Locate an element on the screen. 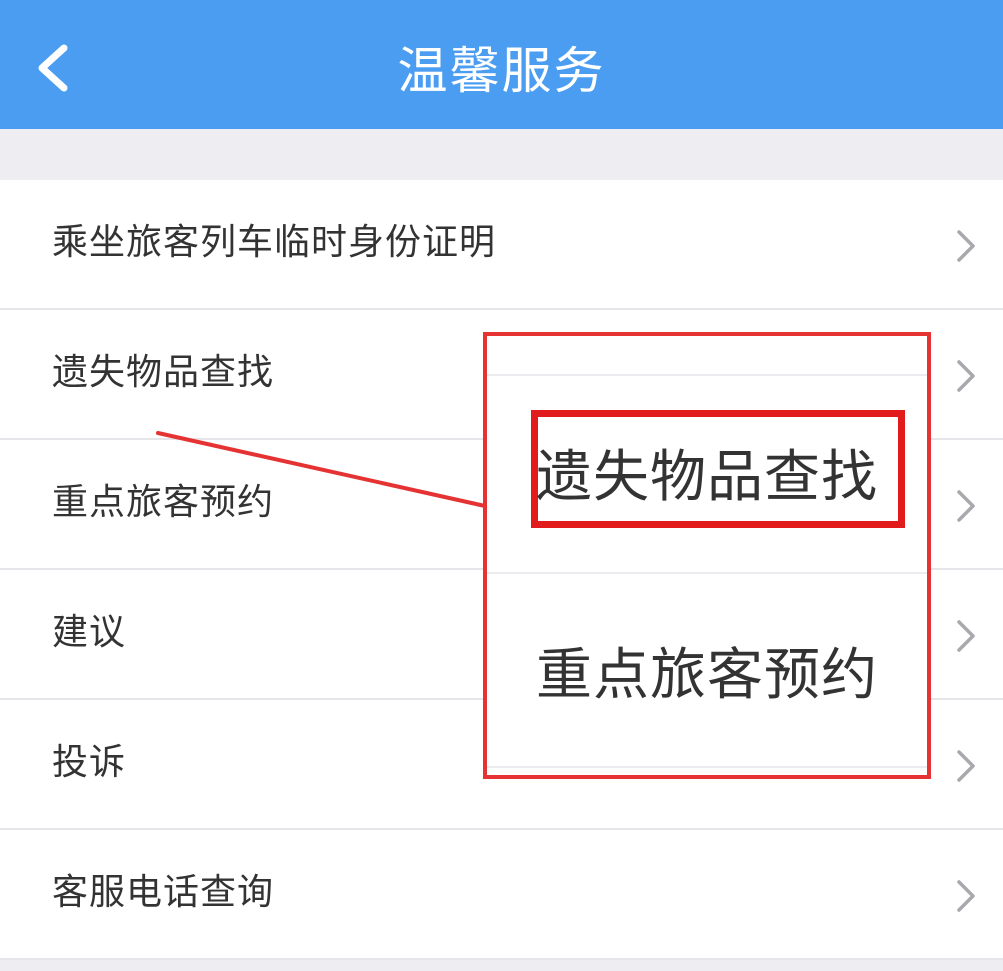  list-item-temp-id: 乘坐旅客列车临时身份证明 is located at coordinates (501, 245).